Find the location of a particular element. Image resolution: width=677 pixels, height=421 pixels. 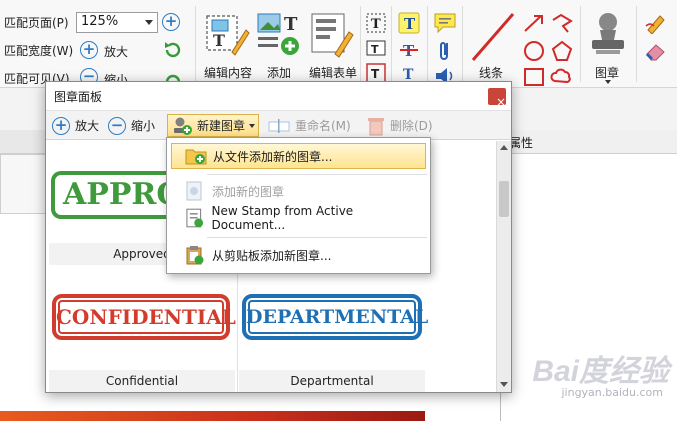

trash-icon is located at coordinates (376, 126).